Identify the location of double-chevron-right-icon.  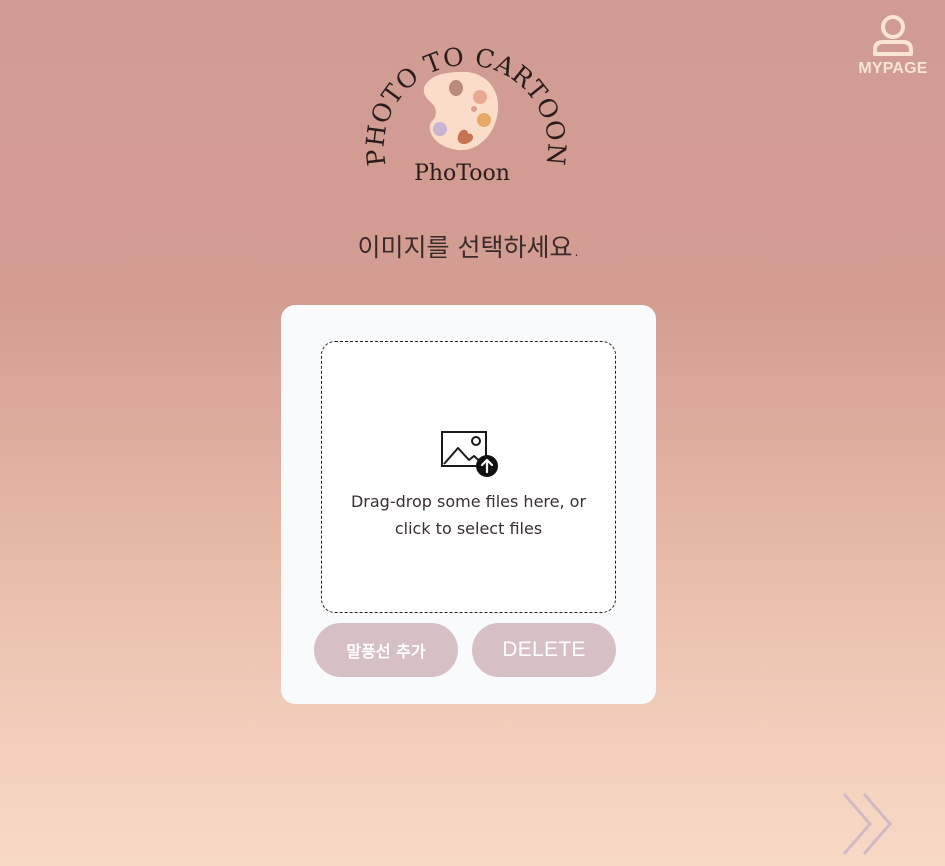
(870, 827).